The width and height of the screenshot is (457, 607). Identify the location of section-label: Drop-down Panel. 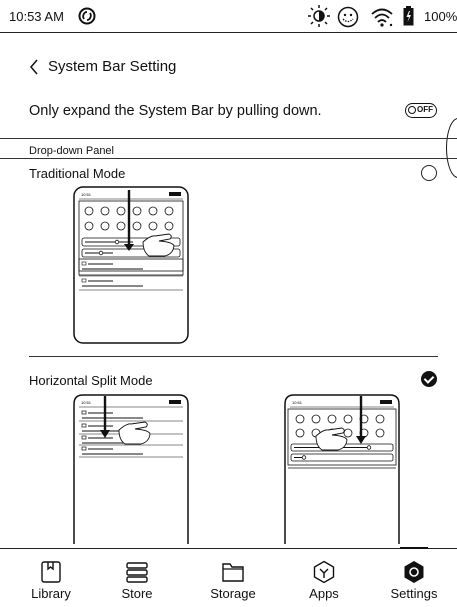
(71, 151).